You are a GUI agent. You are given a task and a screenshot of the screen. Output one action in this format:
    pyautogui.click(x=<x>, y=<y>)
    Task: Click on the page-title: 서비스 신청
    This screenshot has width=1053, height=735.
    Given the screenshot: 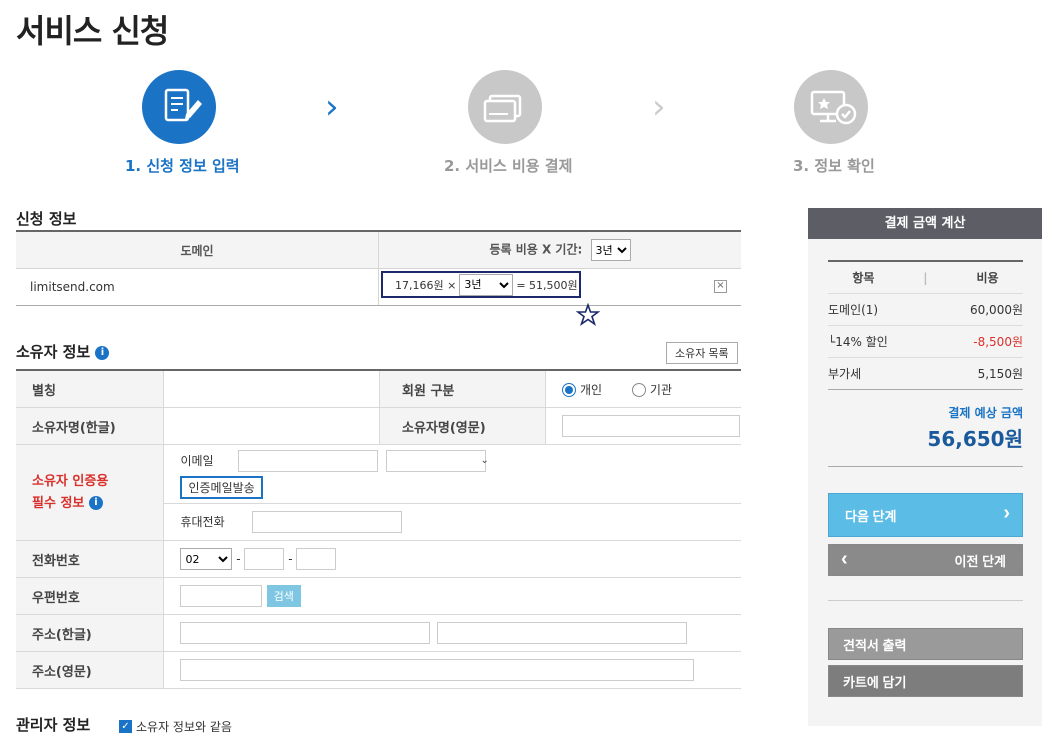 What is the action you would take?
    pyautogui.click(x=92, y=31)
    